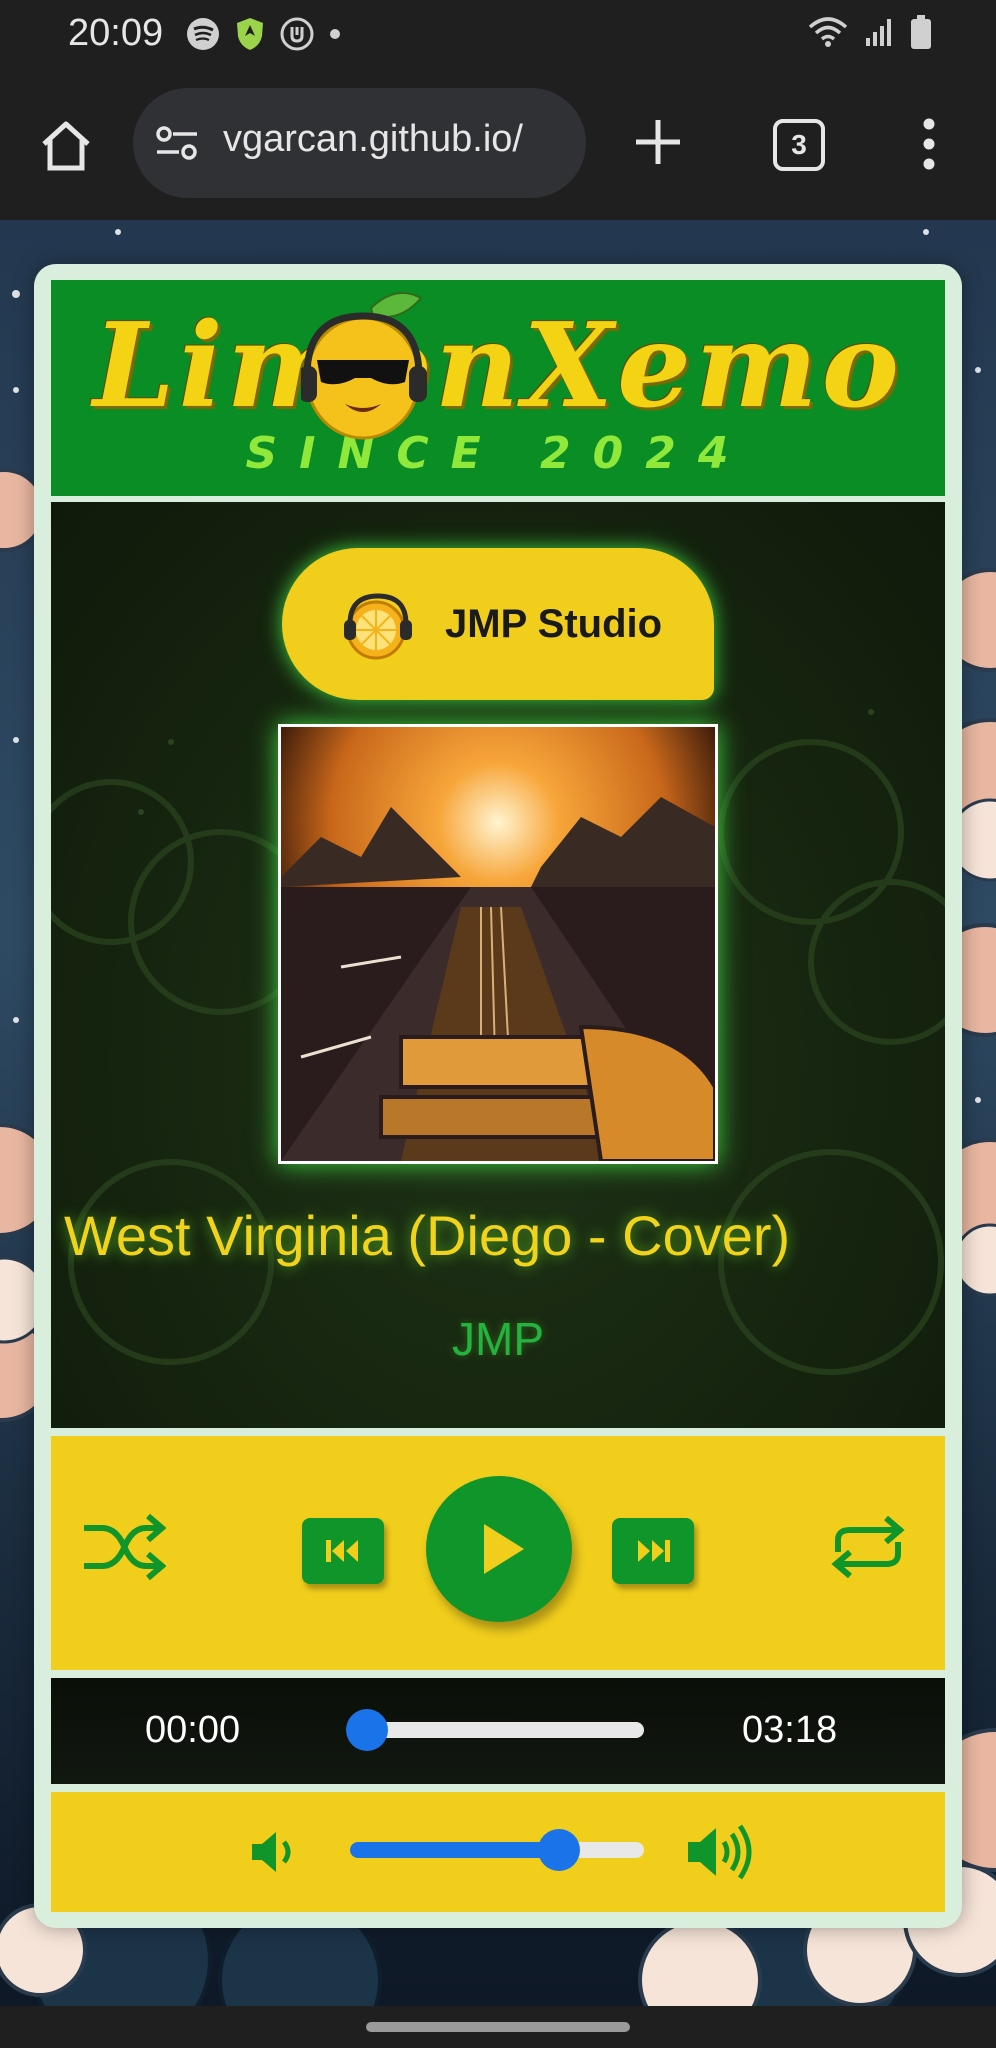  I want to click on previous-icon, so click(342, 1551).